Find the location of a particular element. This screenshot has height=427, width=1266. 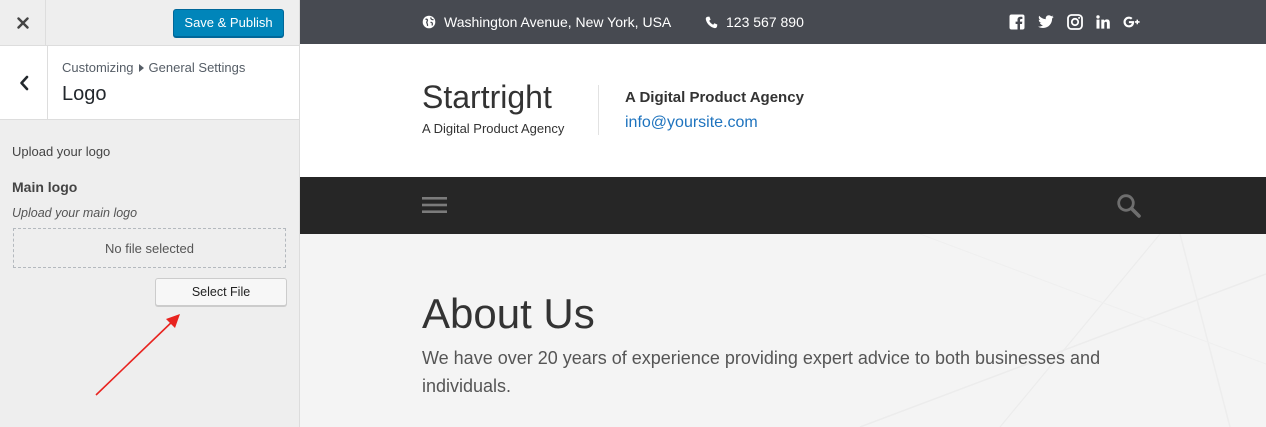

hero-title: About Us is located at coordinates (508, 313).